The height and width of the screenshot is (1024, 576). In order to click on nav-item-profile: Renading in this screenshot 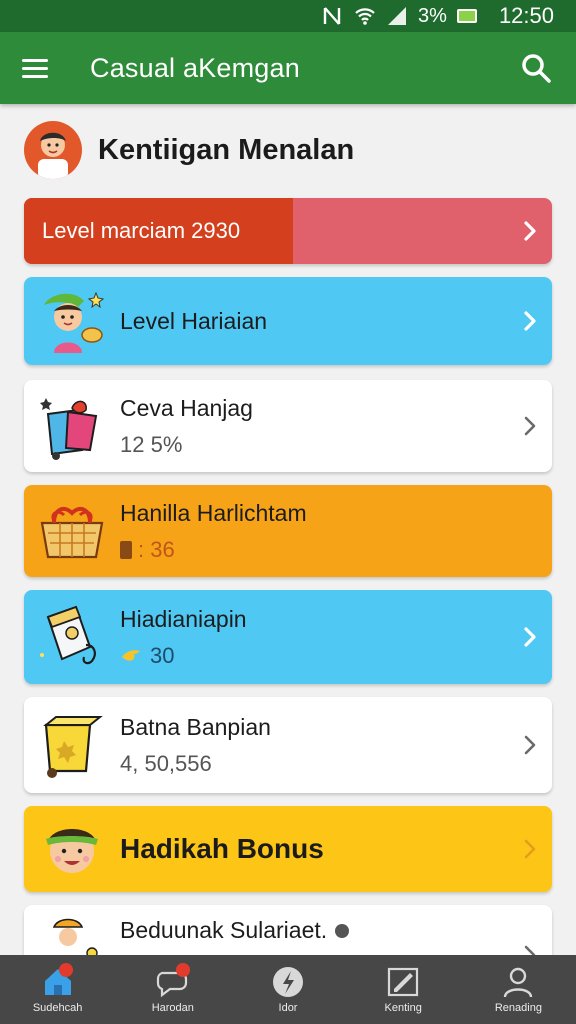, I will do `click(518, 989)`.